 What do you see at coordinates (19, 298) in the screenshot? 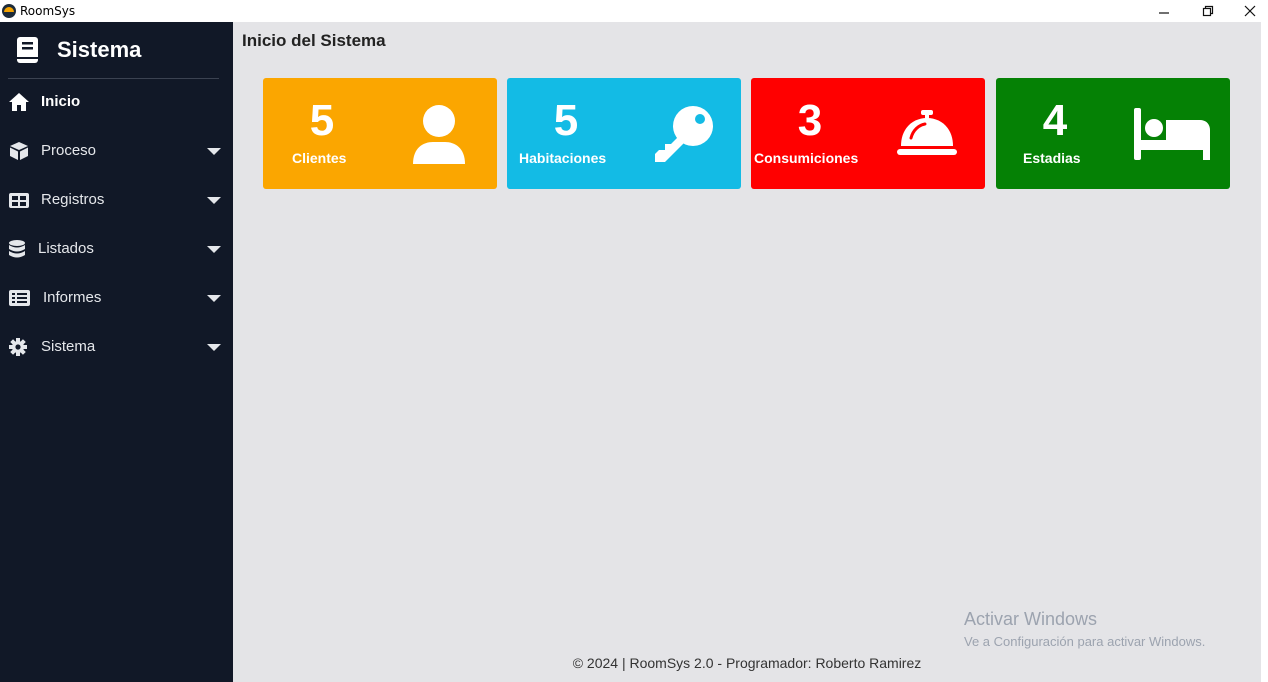
I see `list-icon` at bounding box center [19, 298].